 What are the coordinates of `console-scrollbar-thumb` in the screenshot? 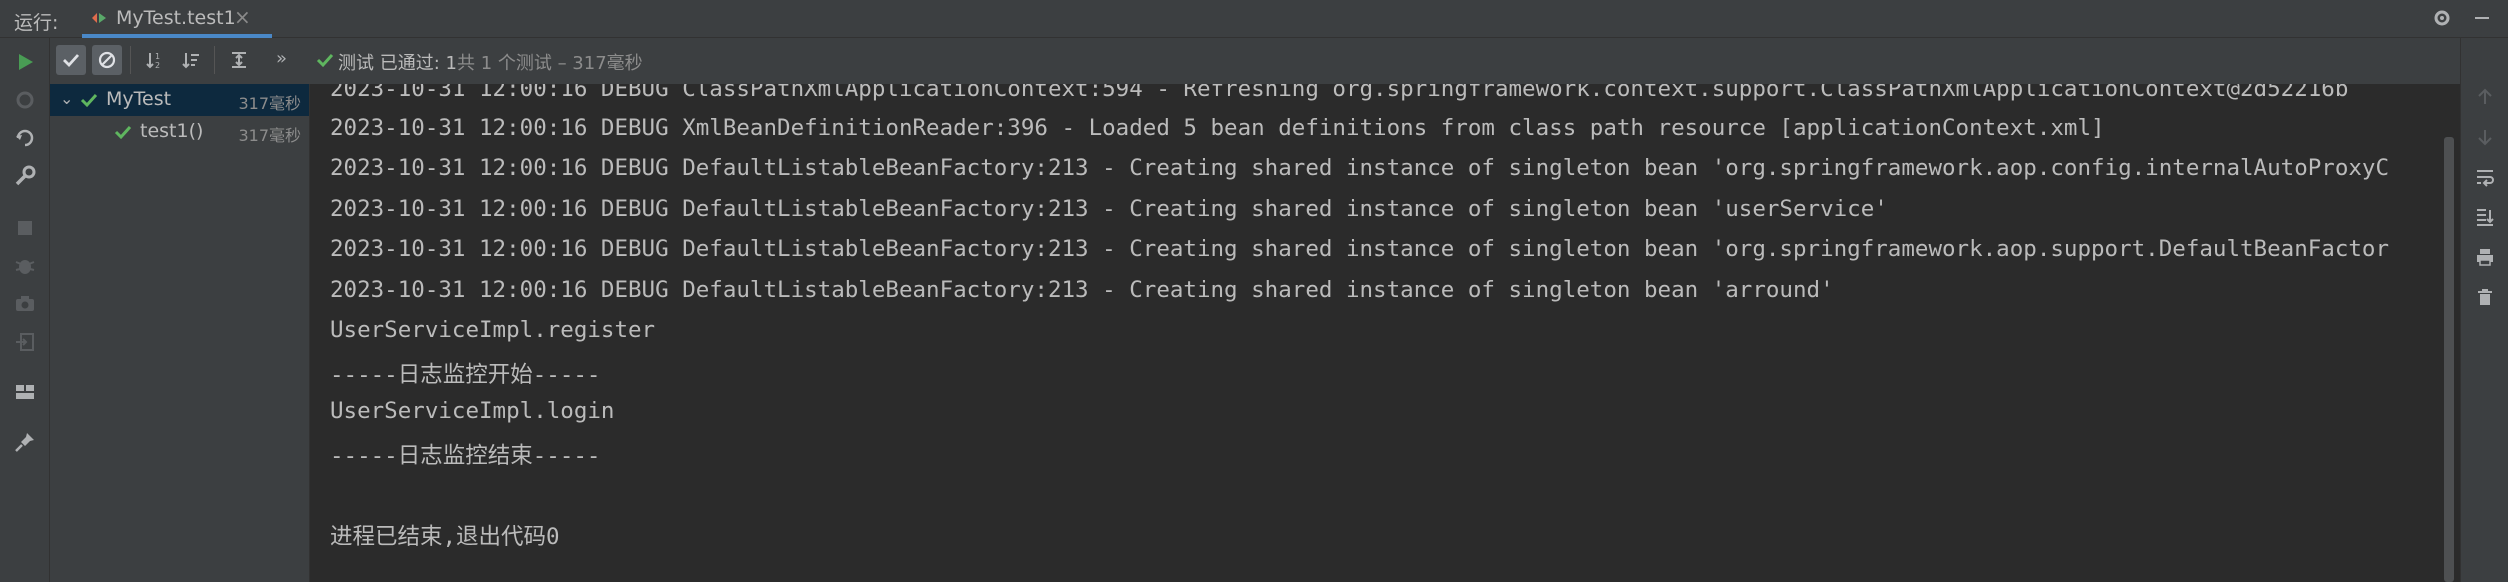 It's located at (2449, 359).